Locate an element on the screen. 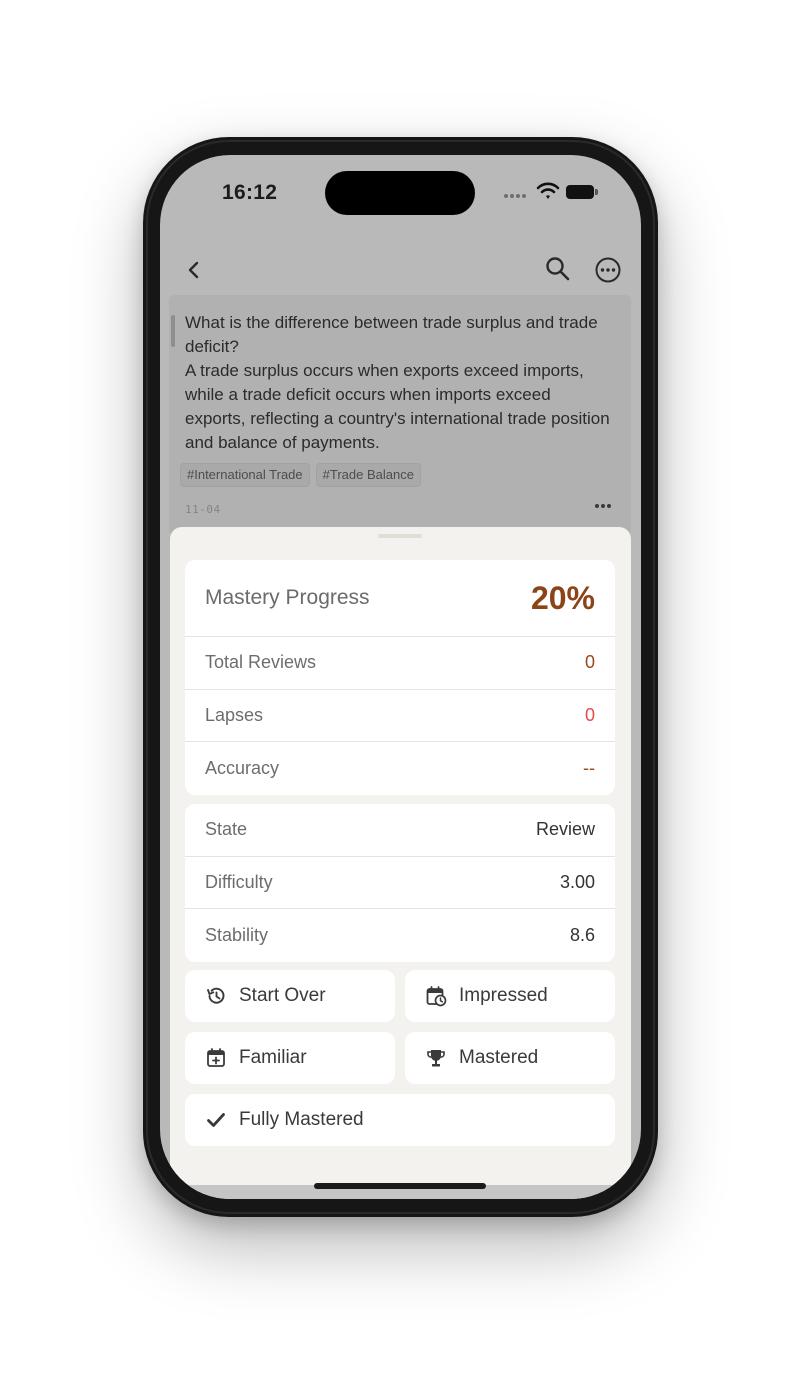  difficulty-row: Difficulty 3.00 is located at coordinates (400, 883).